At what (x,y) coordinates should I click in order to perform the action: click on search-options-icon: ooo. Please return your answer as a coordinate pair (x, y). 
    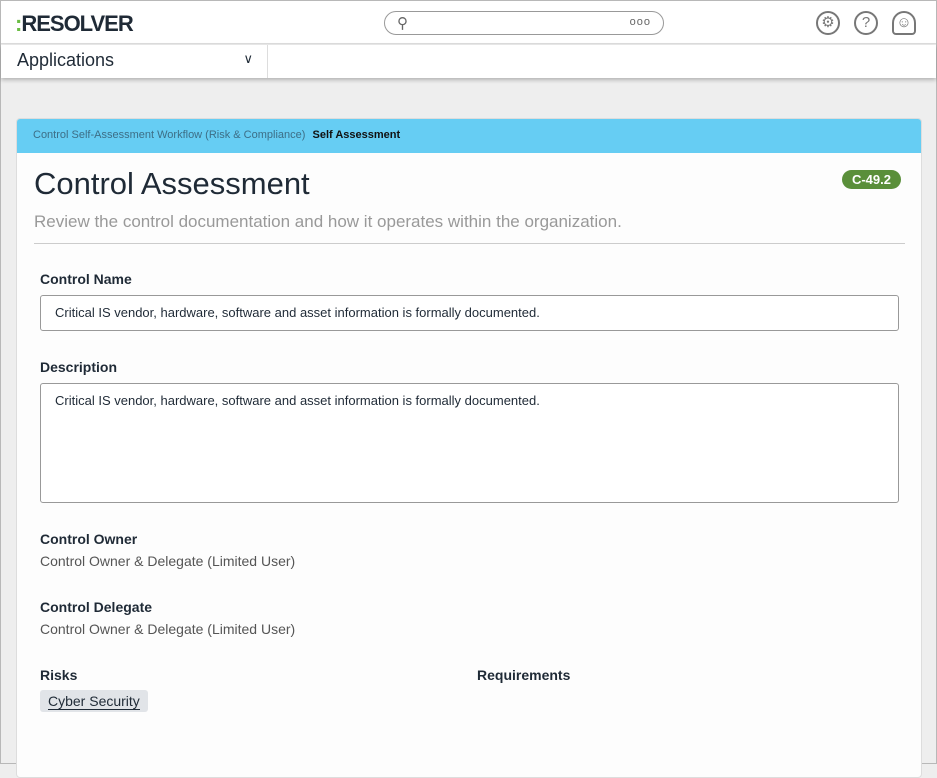
    Looking at the image, I should click on (640, 22).